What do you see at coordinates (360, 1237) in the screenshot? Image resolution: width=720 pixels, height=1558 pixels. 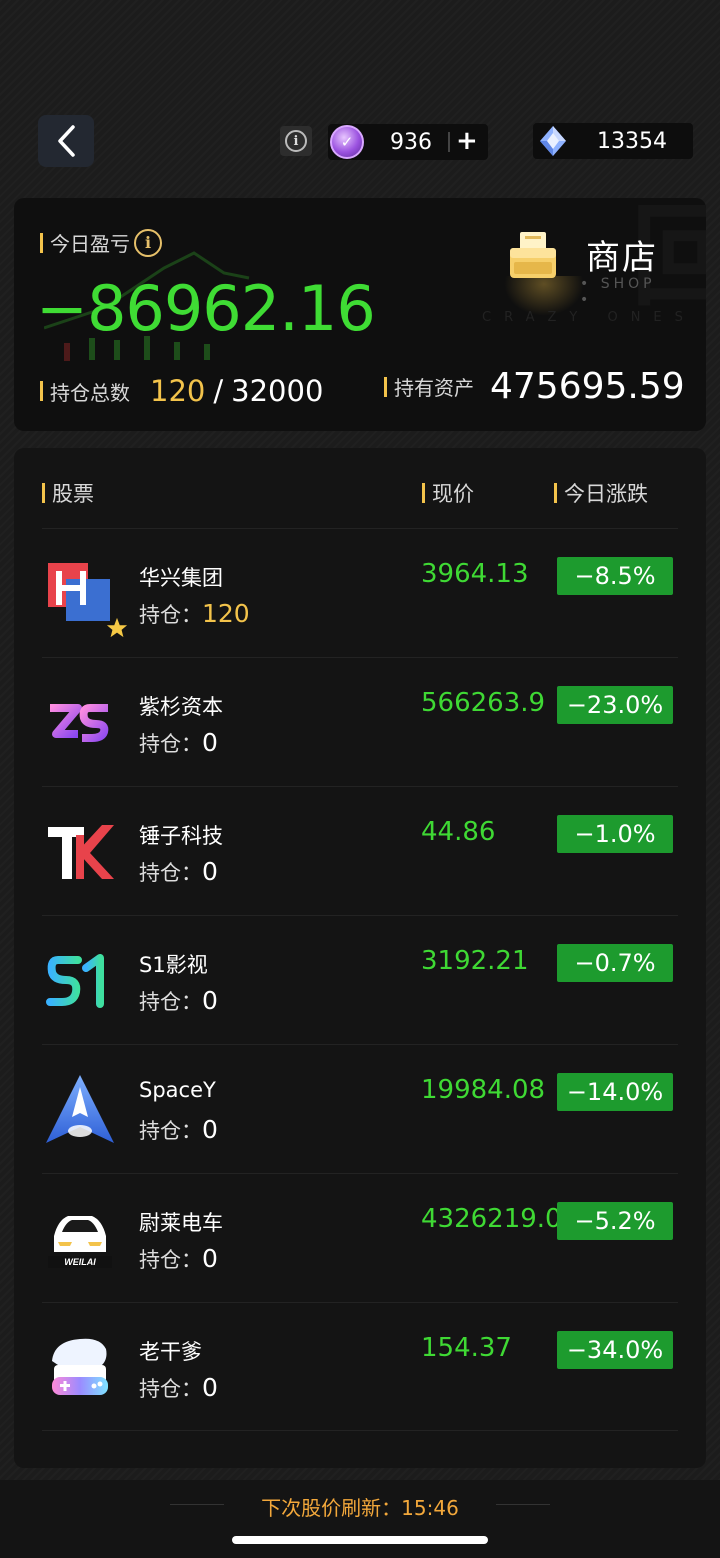 I see `stock-row-weilai: WEILAI 尉莱电车 持仓：0 4326219.0 −5.2%` at bounding box center [360, 1237].